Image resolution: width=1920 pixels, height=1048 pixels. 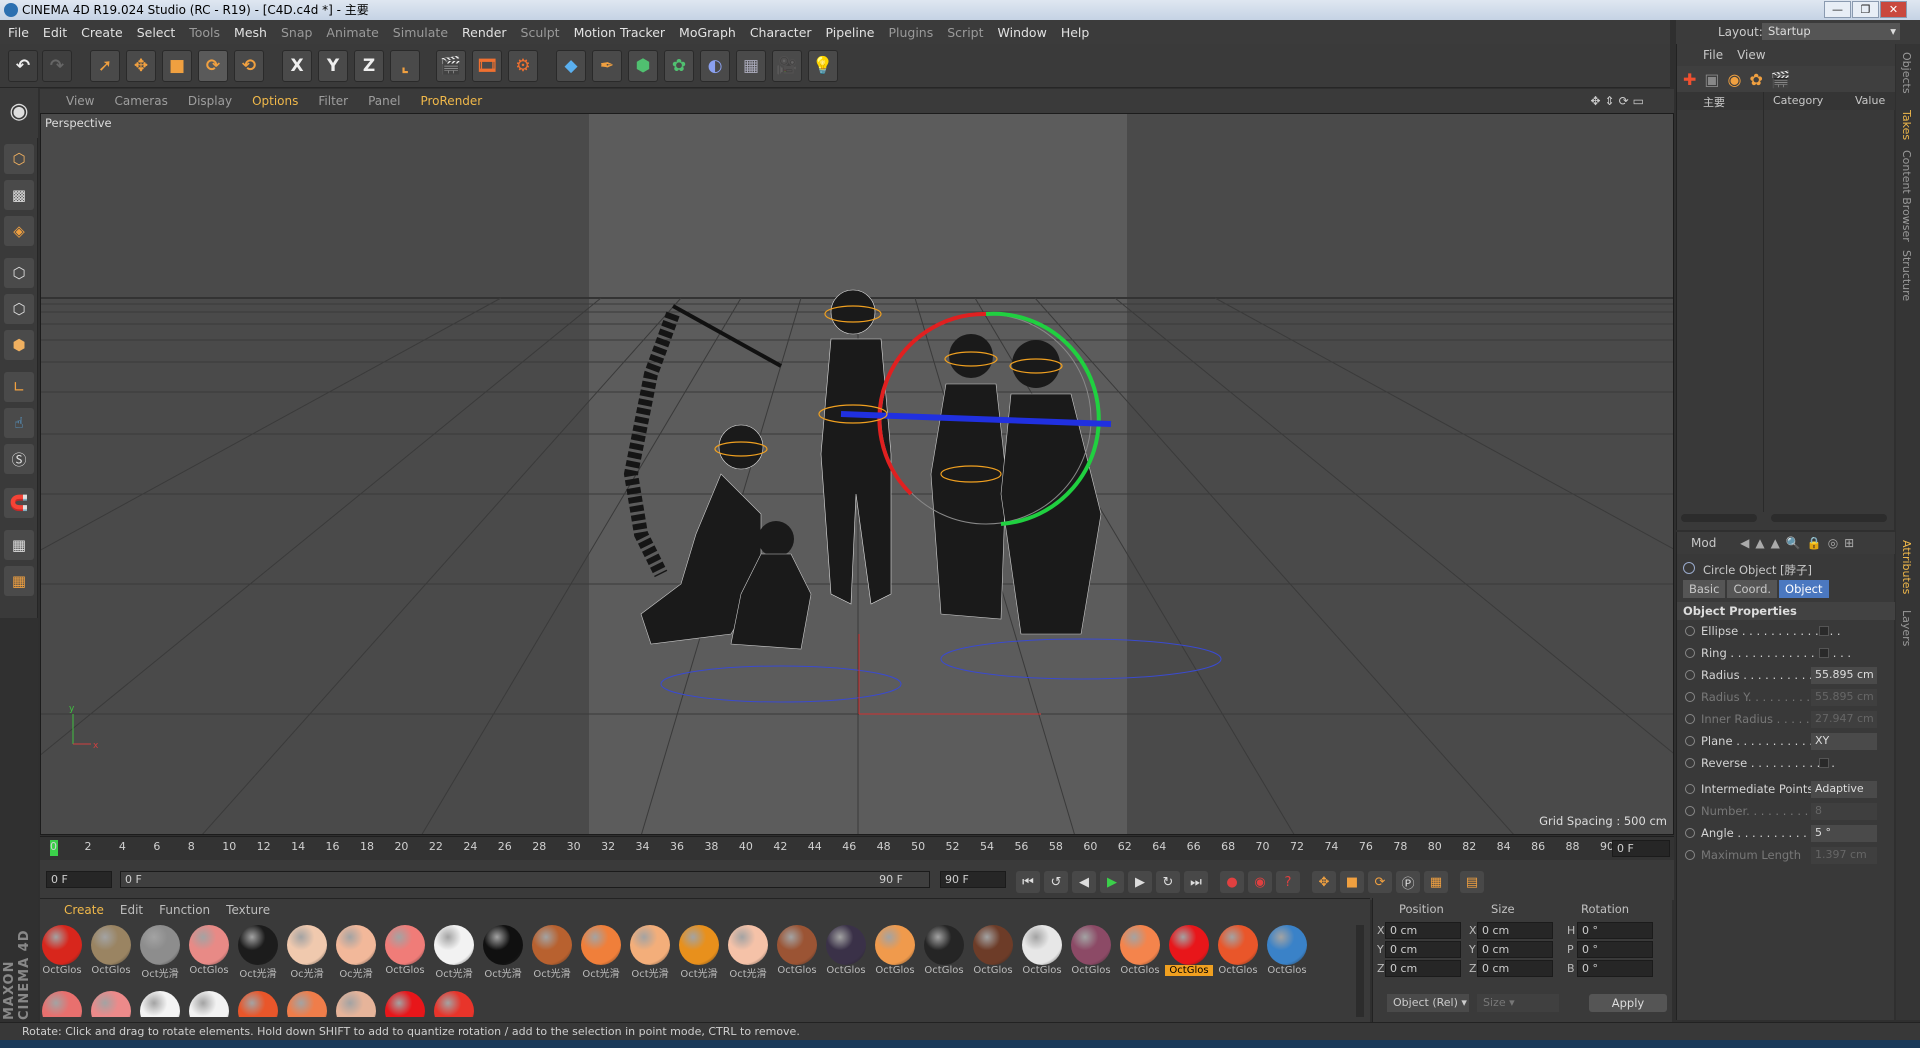 What do you see at coordinates (249, 66) in the screenshot?
I see `recent-tool-icon: ⟲` at bounding box center [249, 66].